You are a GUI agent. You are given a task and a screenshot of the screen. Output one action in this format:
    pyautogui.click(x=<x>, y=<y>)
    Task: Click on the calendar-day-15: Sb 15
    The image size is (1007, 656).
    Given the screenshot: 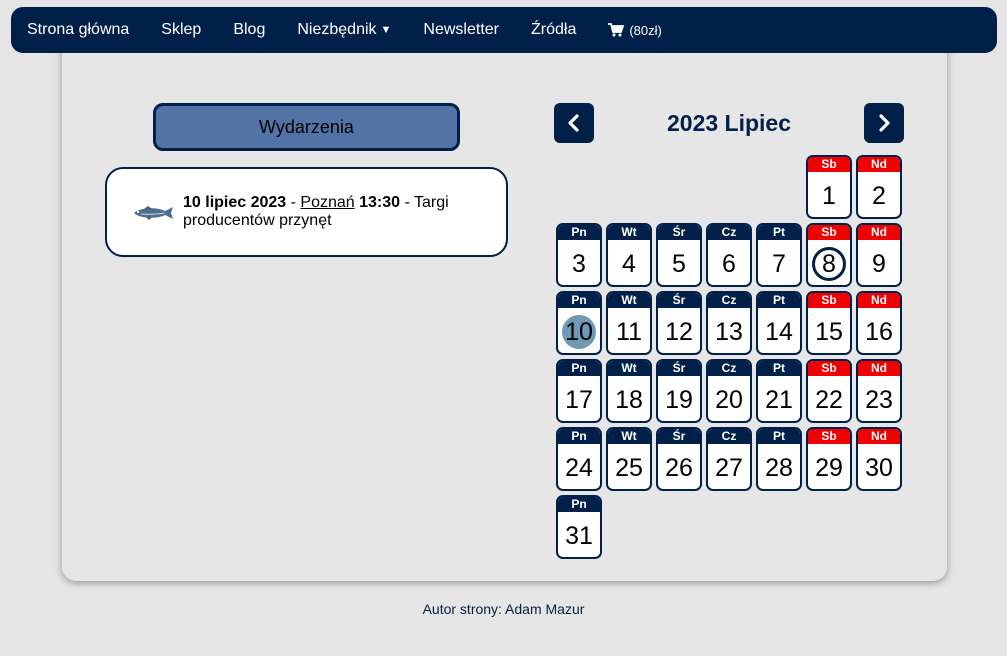 What is the action you would take?
    pyautogui.click(x=829, y=323)
    